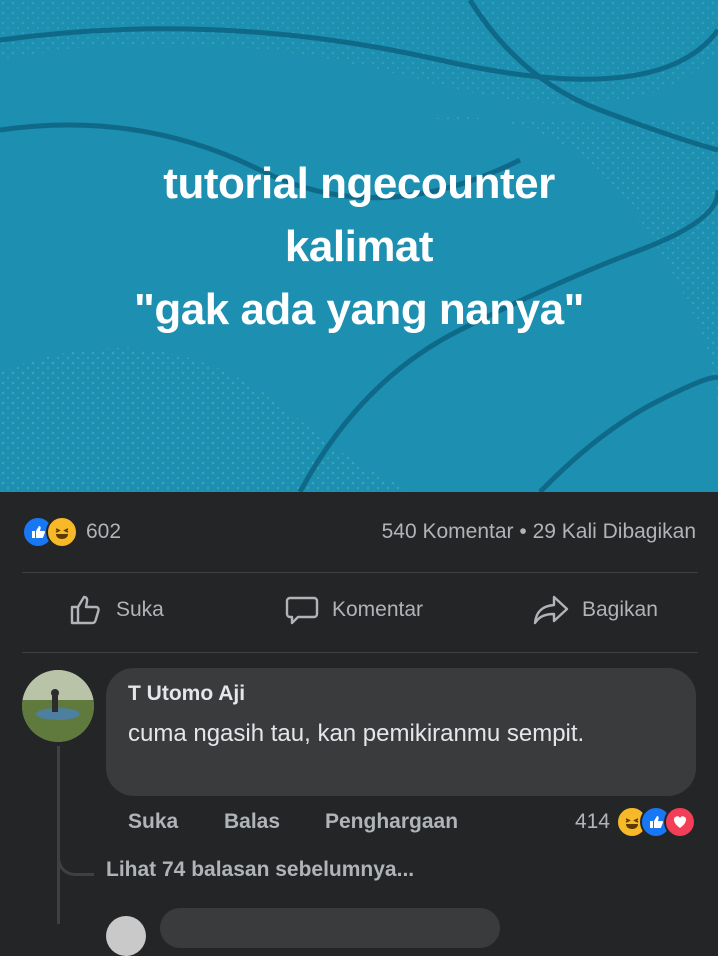  What do you see at coordinates (186, 694) in the screenshot?
I see `comment-author: T Utomo Aji` at bounding box center [186, 694].